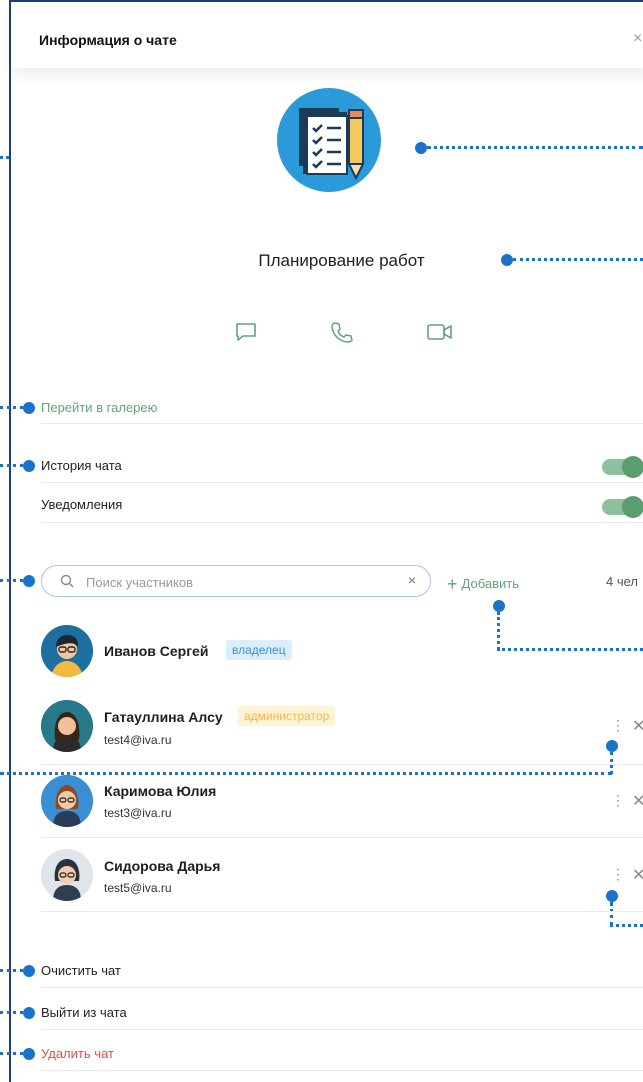 The image size is (643, 1082). What do you see at coordinates (138, 813) in the screenshot?
I see `member-email: test3@iva.ru` at bounding box center [138, 813].